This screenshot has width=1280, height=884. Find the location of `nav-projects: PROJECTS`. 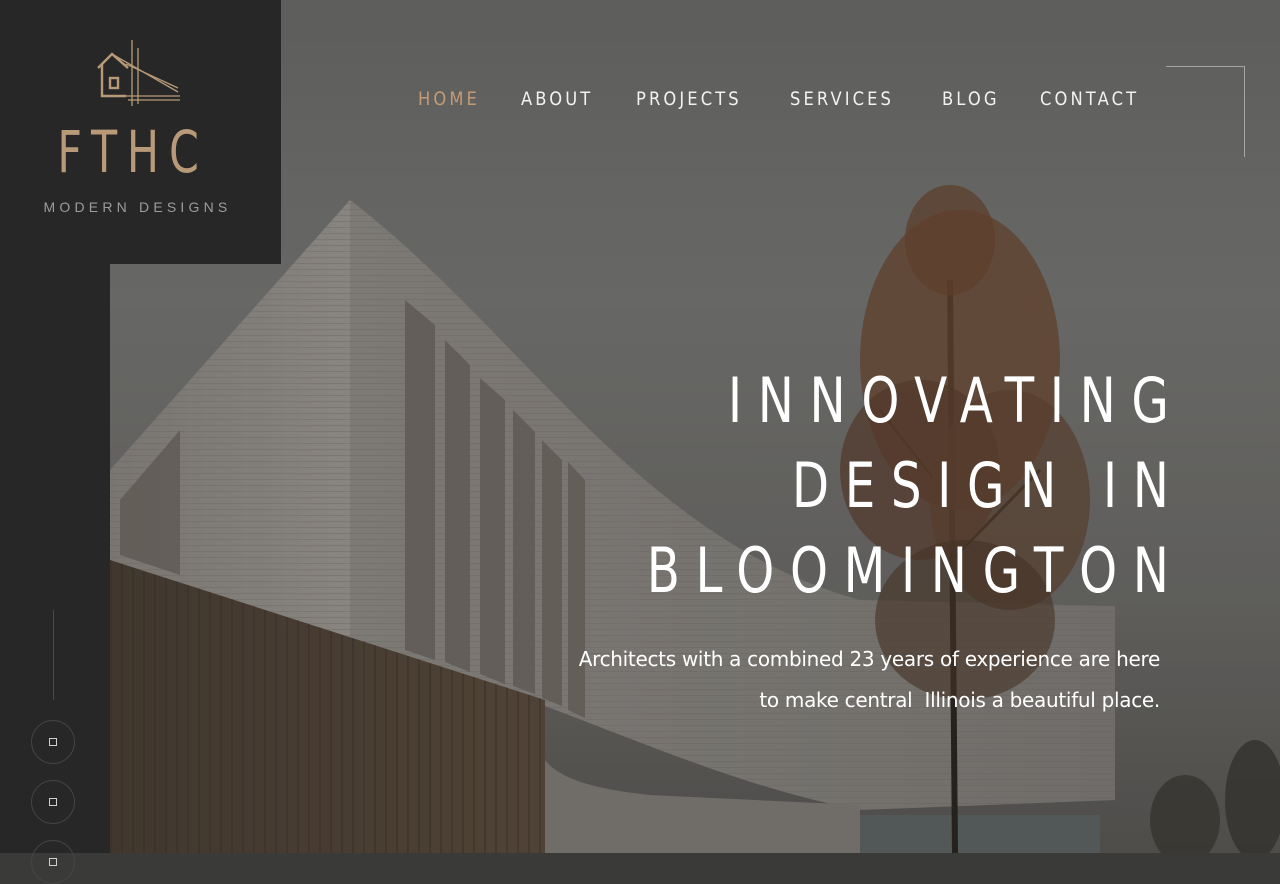

nav-projects: PROJECTS is located at coordinates (689, 99).